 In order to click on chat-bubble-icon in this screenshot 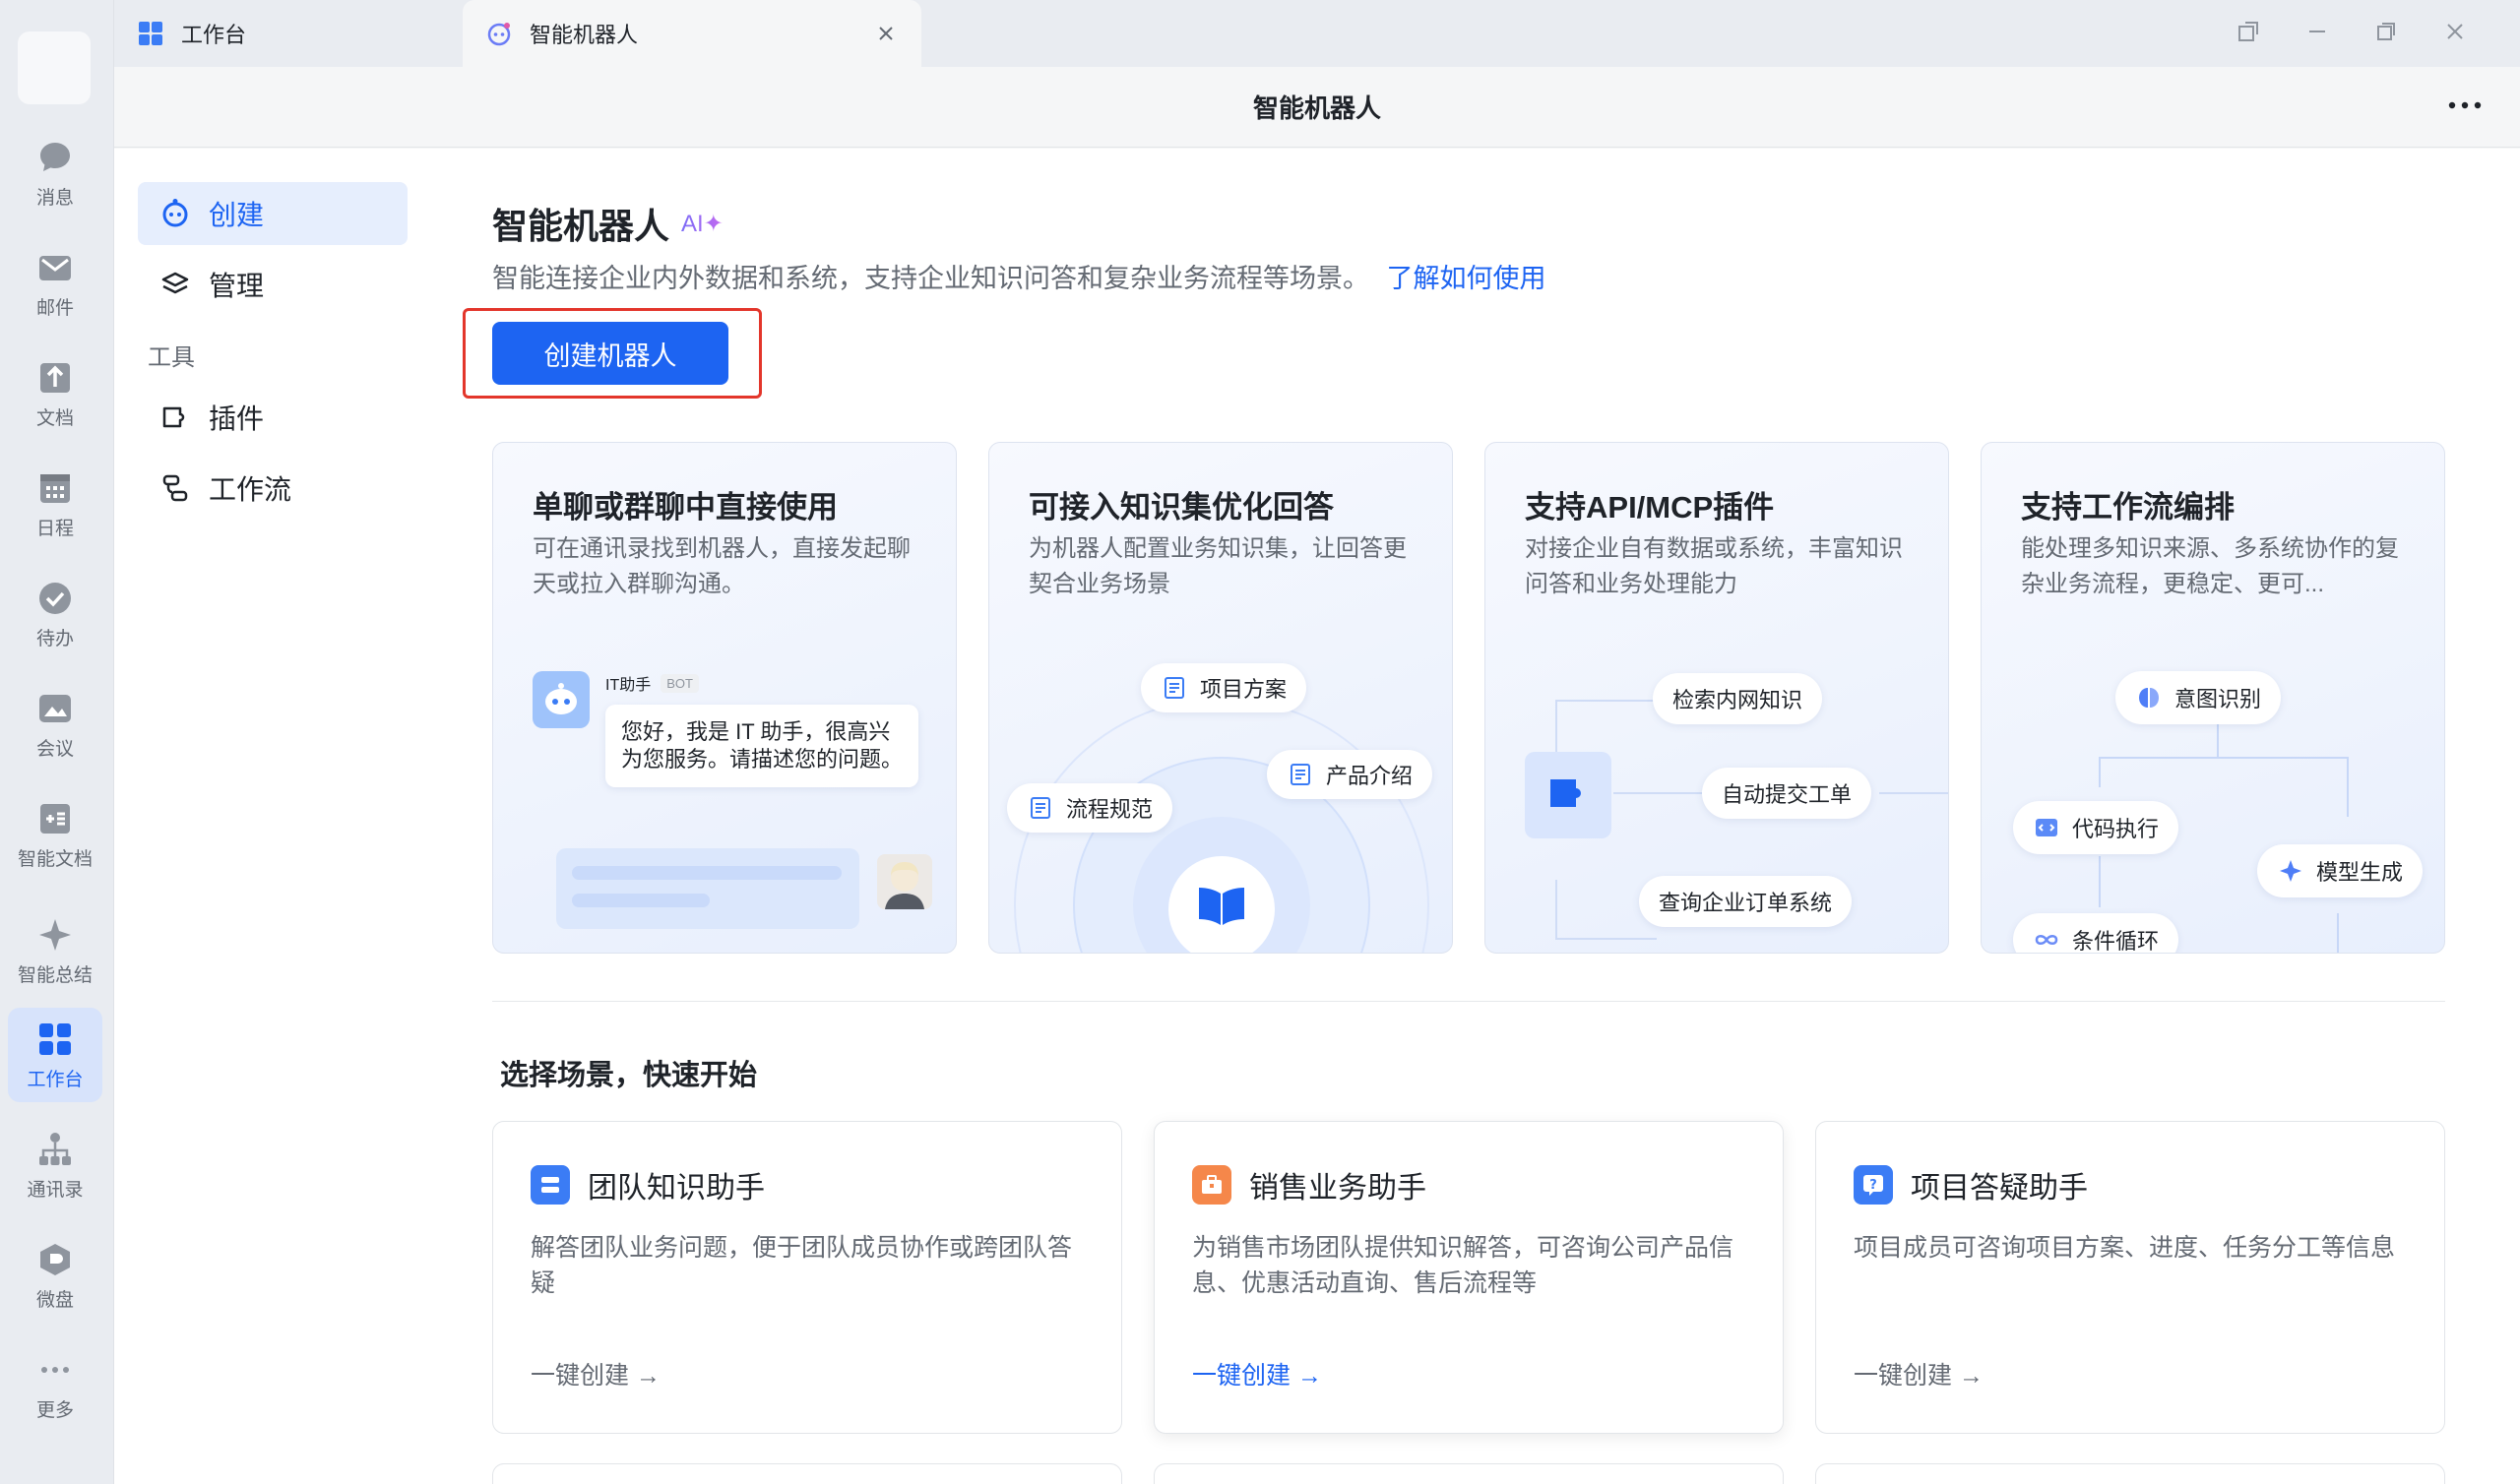, I will do `click(55, 158)`.